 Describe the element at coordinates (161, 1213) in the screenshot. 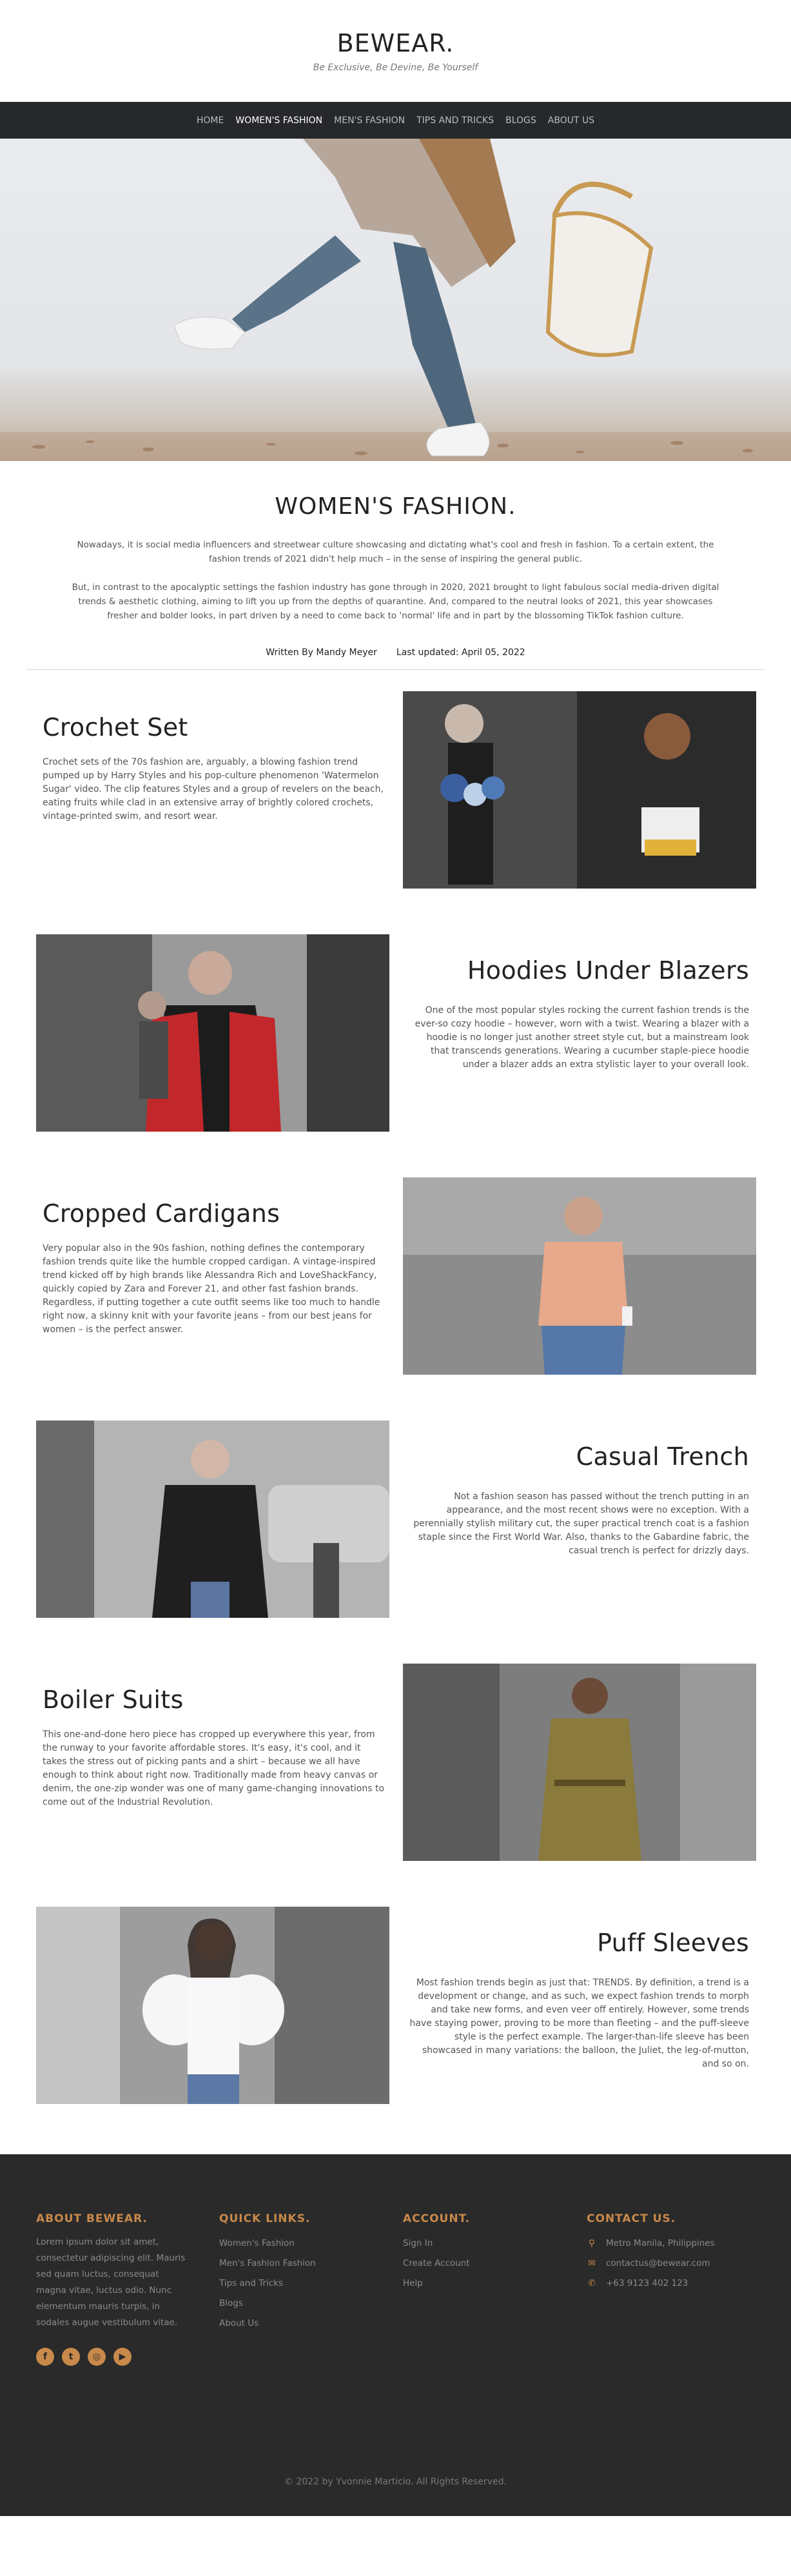

I see `article-title: Cropped Cardigans` at that location.